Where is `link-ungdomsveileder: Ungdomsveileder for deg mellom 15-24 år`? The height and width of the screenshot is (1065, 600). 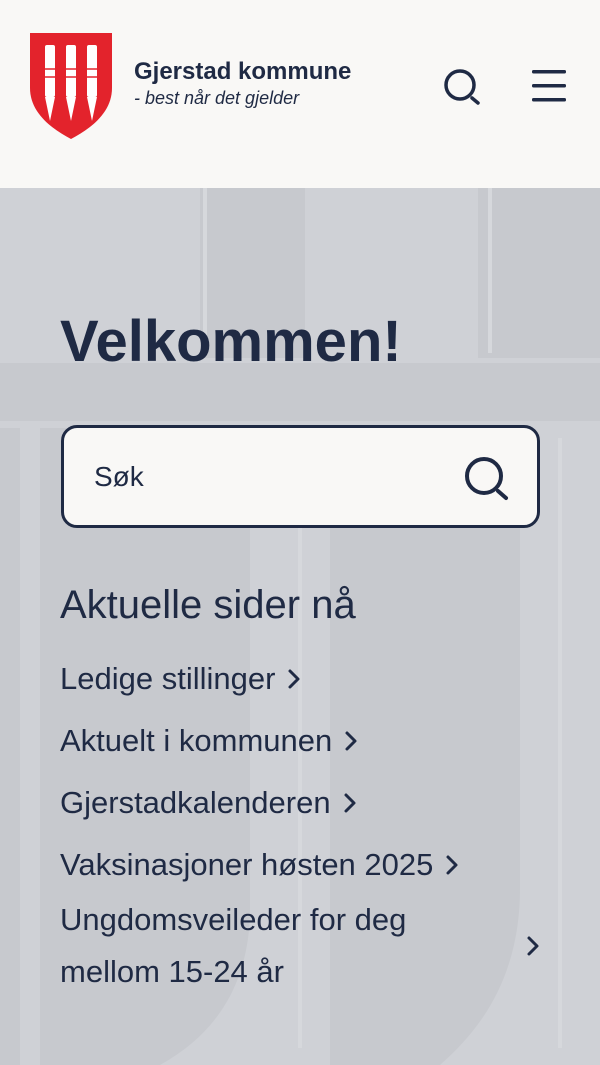
link-ungdomsveileder: Ungdomsveileder for deg mellom 15-24 år is located at coordinates (300, 946).